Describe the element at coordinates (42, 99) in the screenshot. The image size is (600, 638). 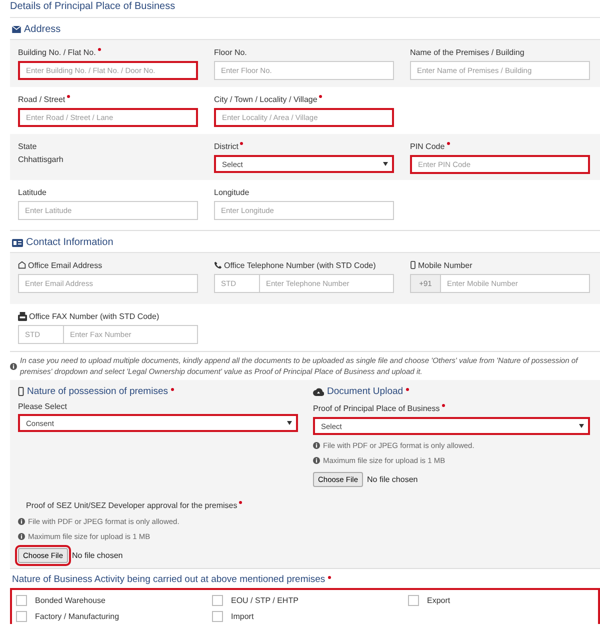
I see `field-label: Road / Street` at that location.